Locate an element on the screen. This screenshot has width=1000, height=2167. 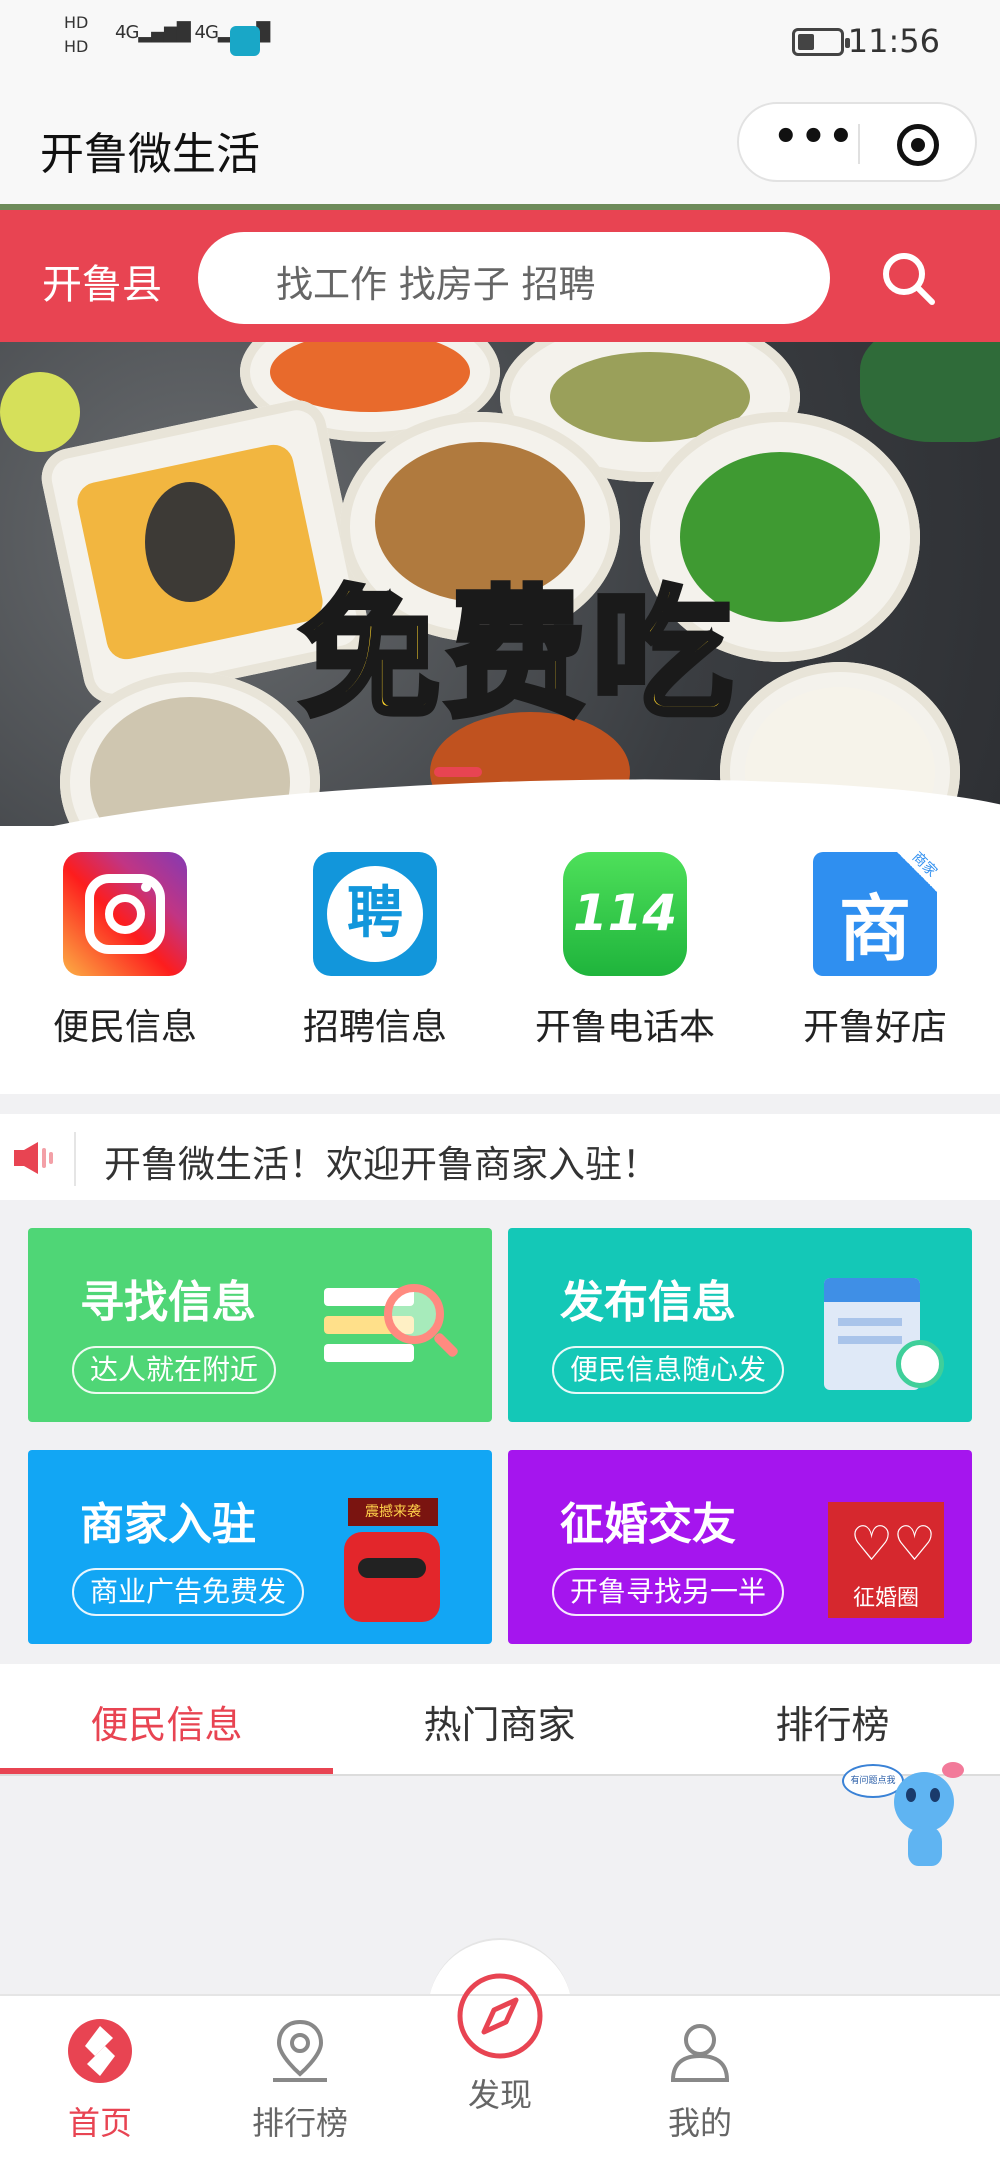
recruit-icon: 聘 is located at coordinates (375, 914).